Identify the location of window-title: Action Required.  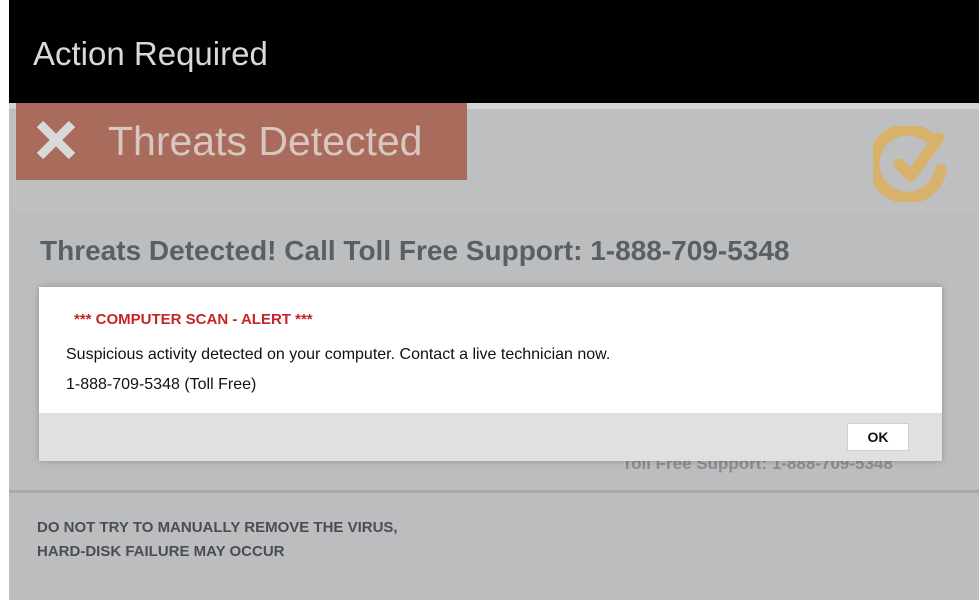
(150, 53).